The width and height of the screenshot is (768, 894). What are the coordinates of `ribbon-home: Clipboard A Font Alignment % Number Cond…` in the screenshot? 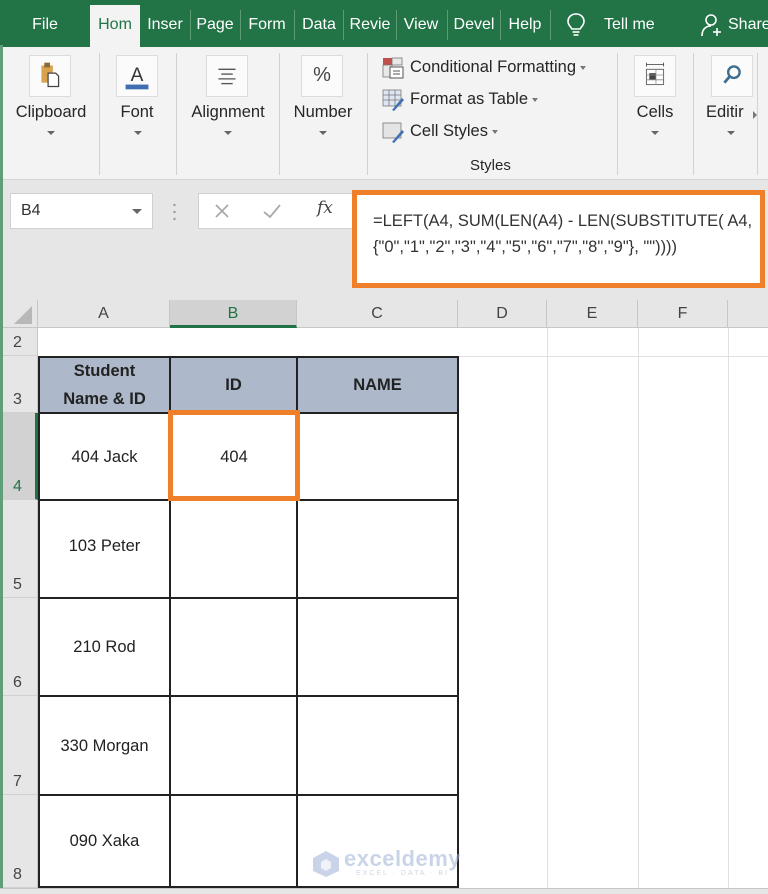 It's located at (384, 113).